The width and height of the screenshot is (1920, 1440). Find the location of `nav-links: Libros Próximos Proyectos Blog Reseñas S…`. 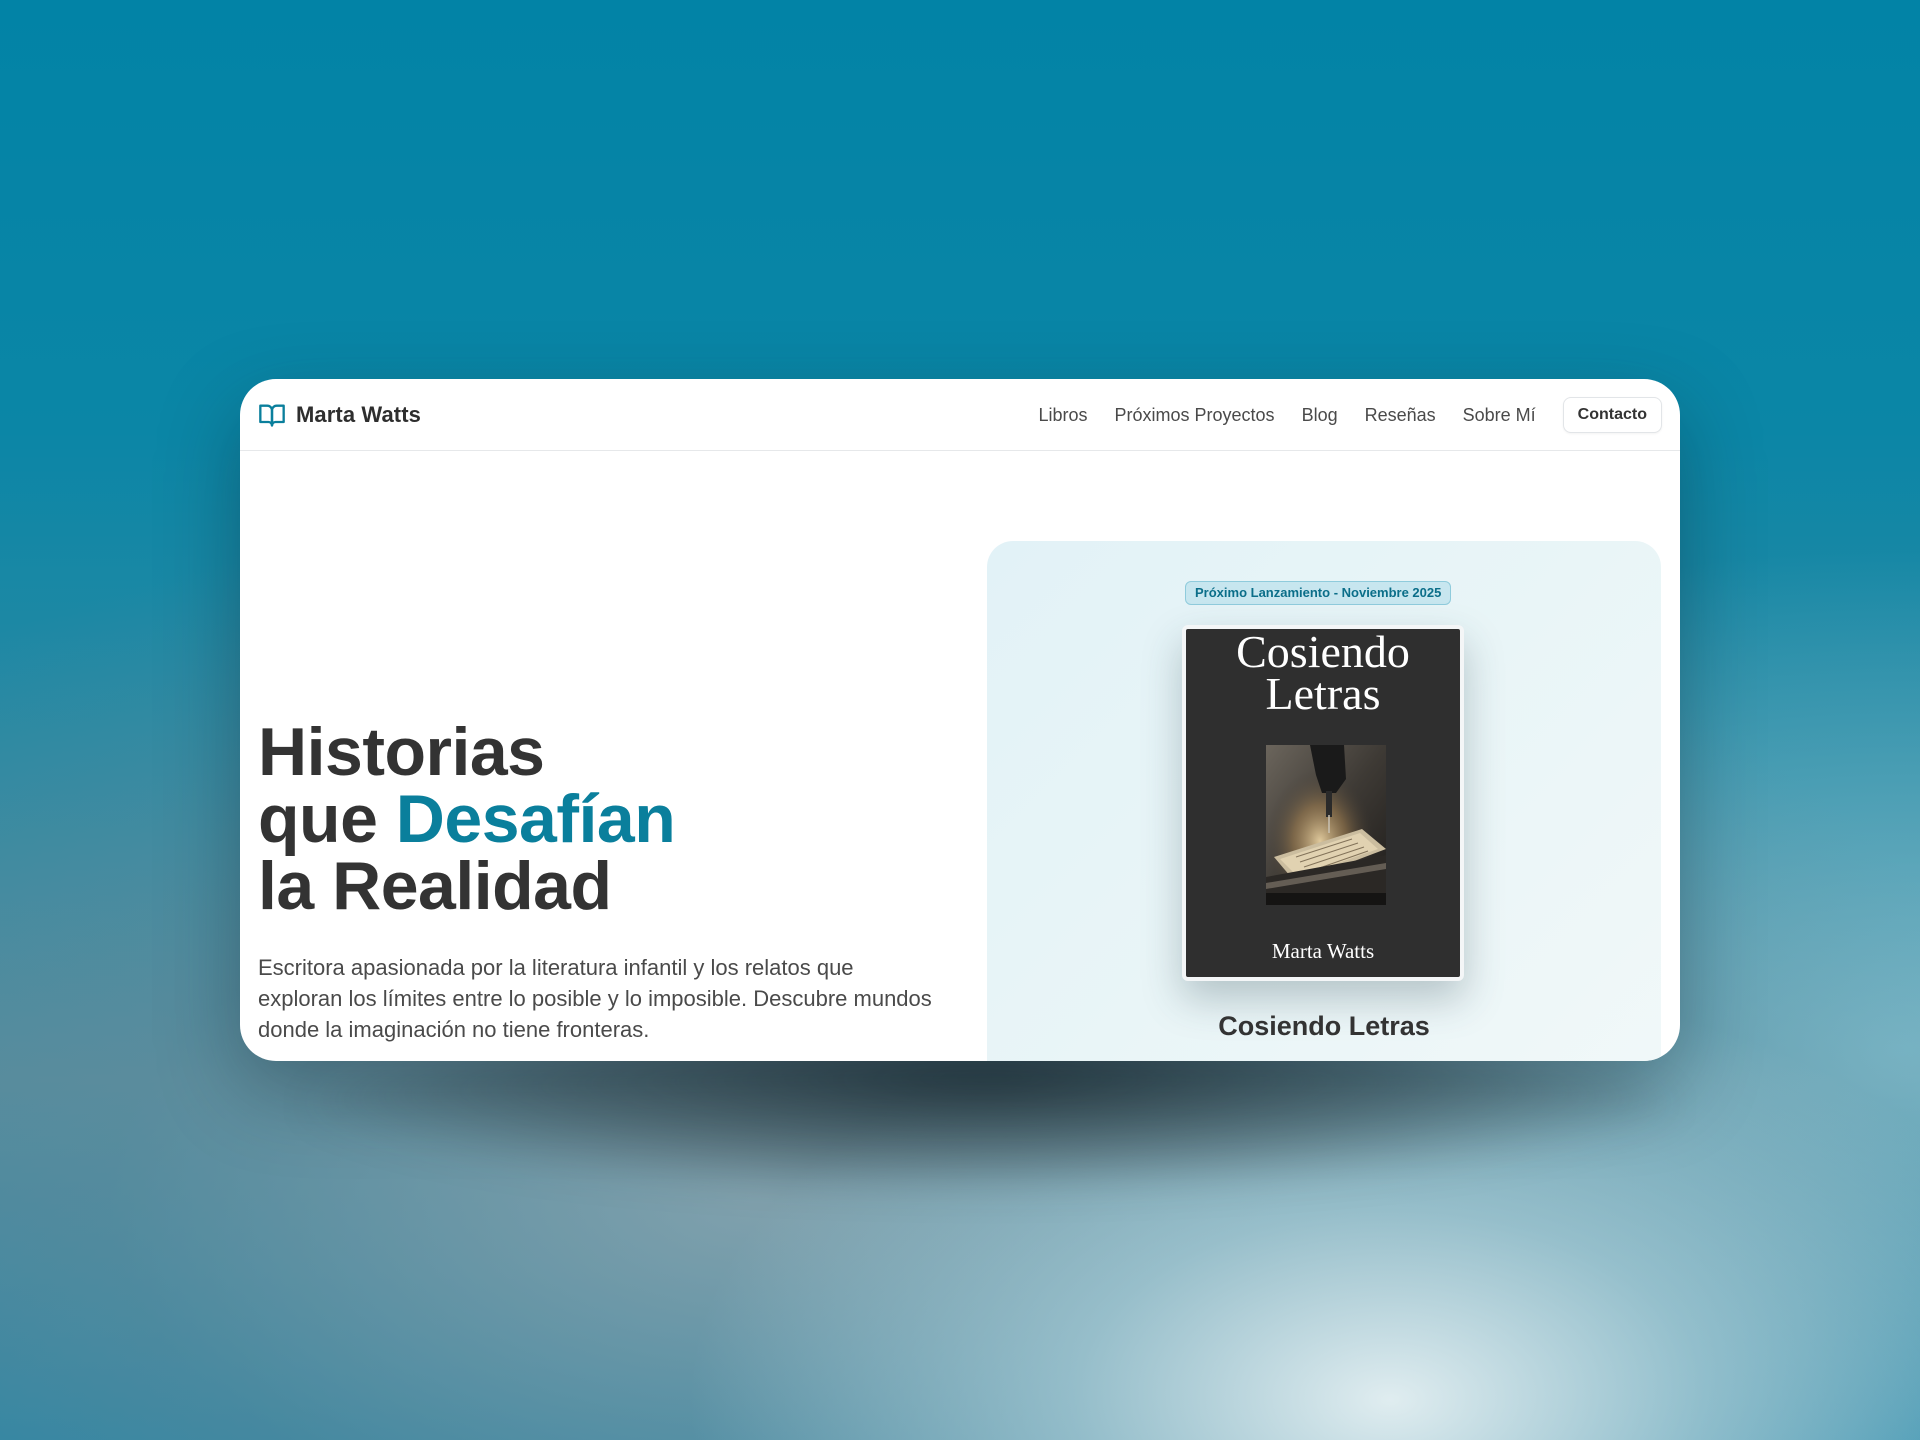

nav-links: Libros Próximos Proyectos Blog Reseñas S… is located at coordinates (1350, 415).